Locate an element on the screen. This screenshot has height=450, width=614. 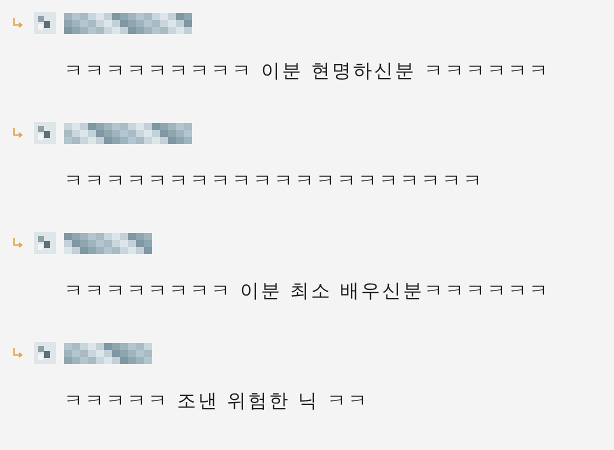
comment-text: ㅋㅋㅋㅋㅋㅋㅋㅋㅋㅋㅋㅋㅋㅋㅋㅋㅋㅋㅋㅋ is located at coordinates (274, 181).